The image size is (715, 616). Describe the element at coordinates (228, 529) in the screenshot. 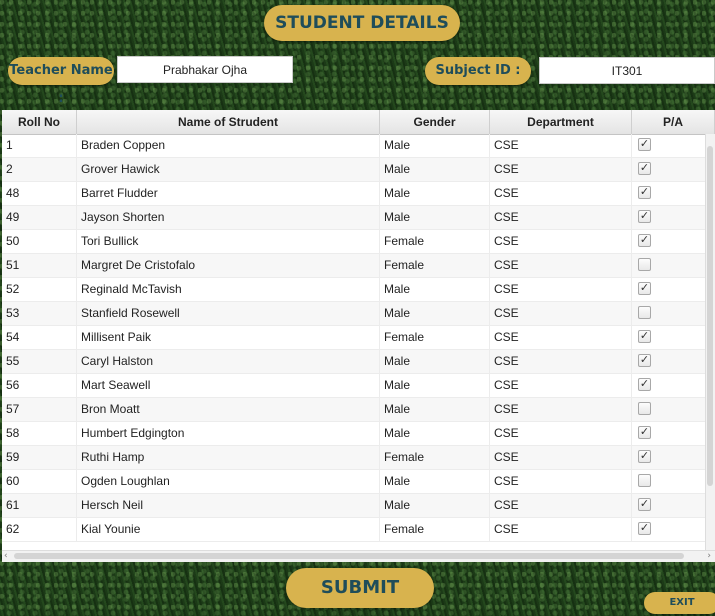

I see `student-name-cell: Kial Younie` at that location.